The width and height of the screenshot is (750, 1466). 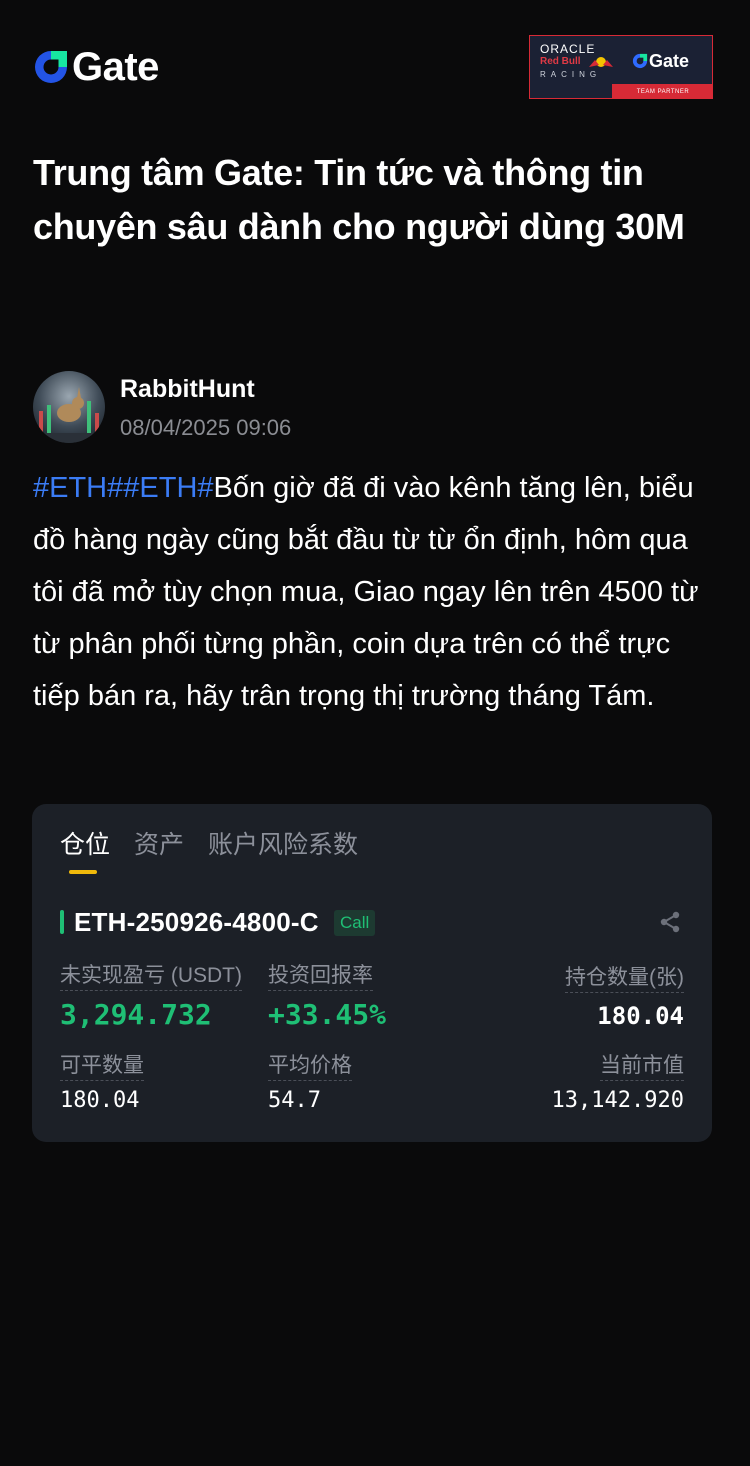 What do you see at coordinates (62, 922) in the screenshot?
I see `position-side-marker` at bounding box center [62, 922].